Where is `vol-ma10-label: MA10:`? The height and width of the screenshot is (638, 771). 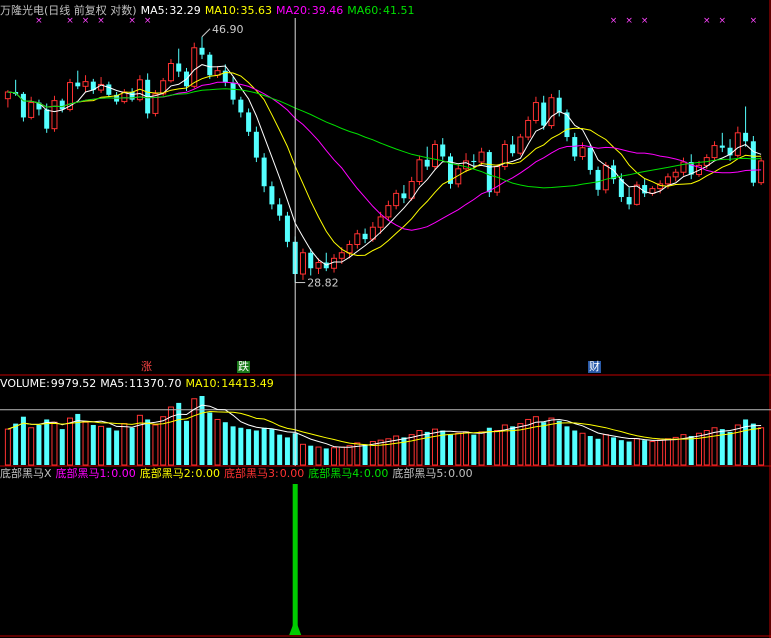 vol-ma10-label: MA10: is located at coordinates (203, 383).